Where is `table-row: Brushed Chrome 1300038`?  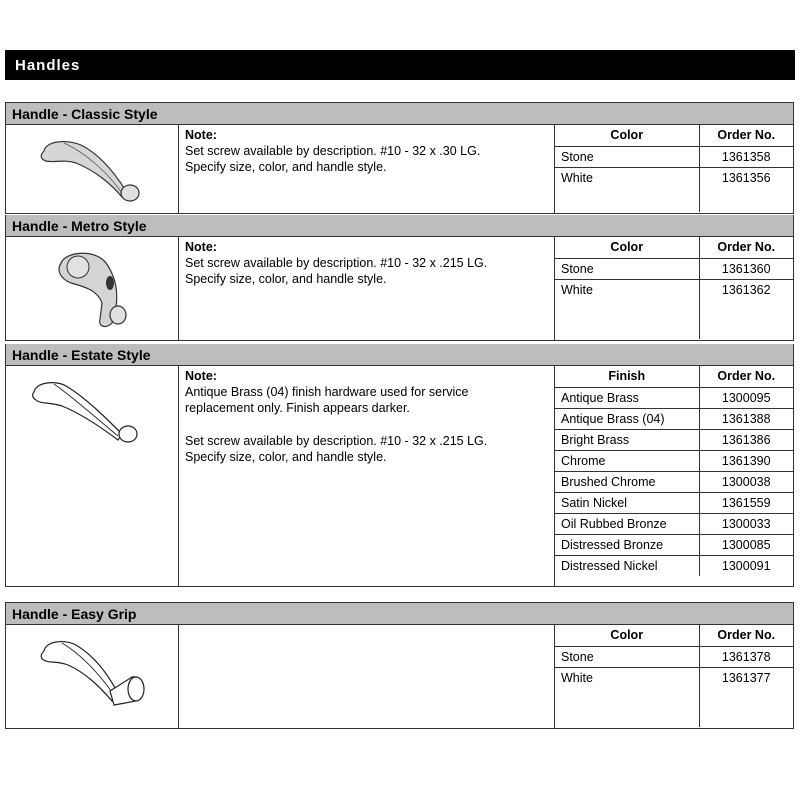 table-row: Brushed Chrome 1300038 is located at coordinates (674, 482).